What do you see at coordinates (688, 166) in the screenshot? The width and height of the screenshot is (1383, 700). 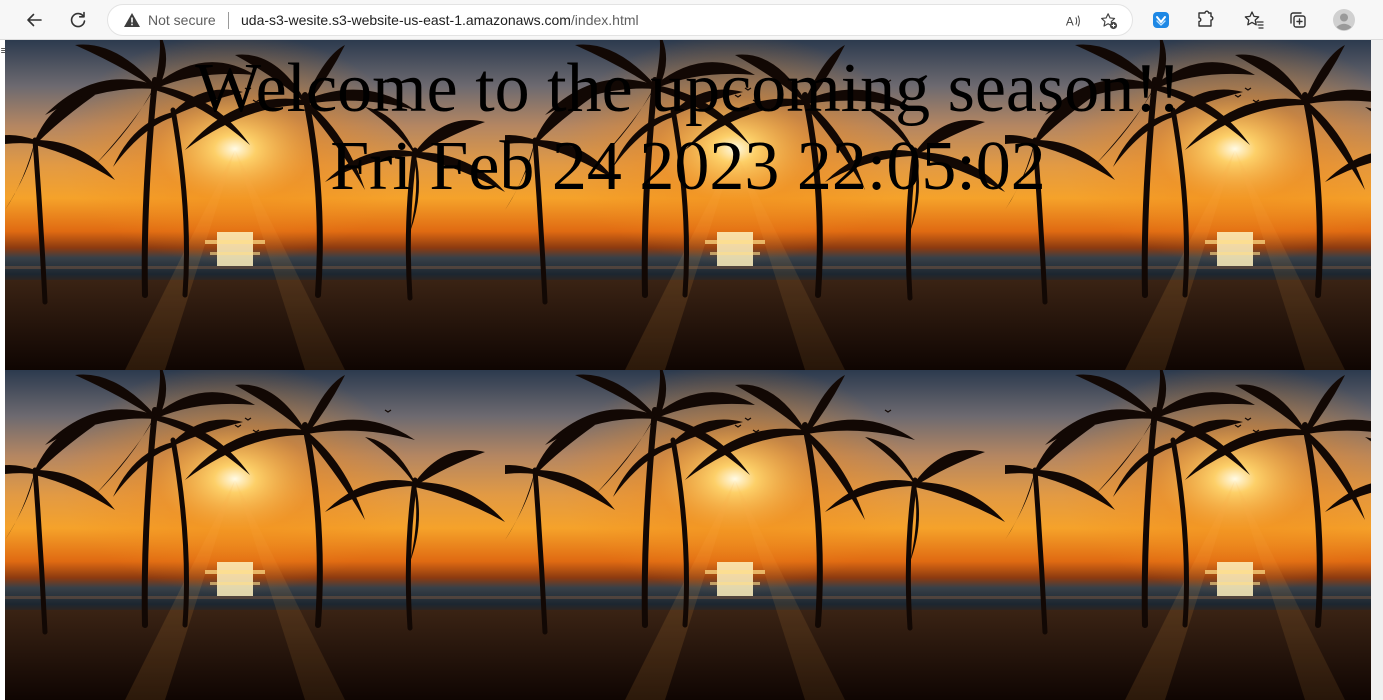 I see `current-date-text: Fri Feb 24 2023 22:05:02` at bounding box center [688, 166].